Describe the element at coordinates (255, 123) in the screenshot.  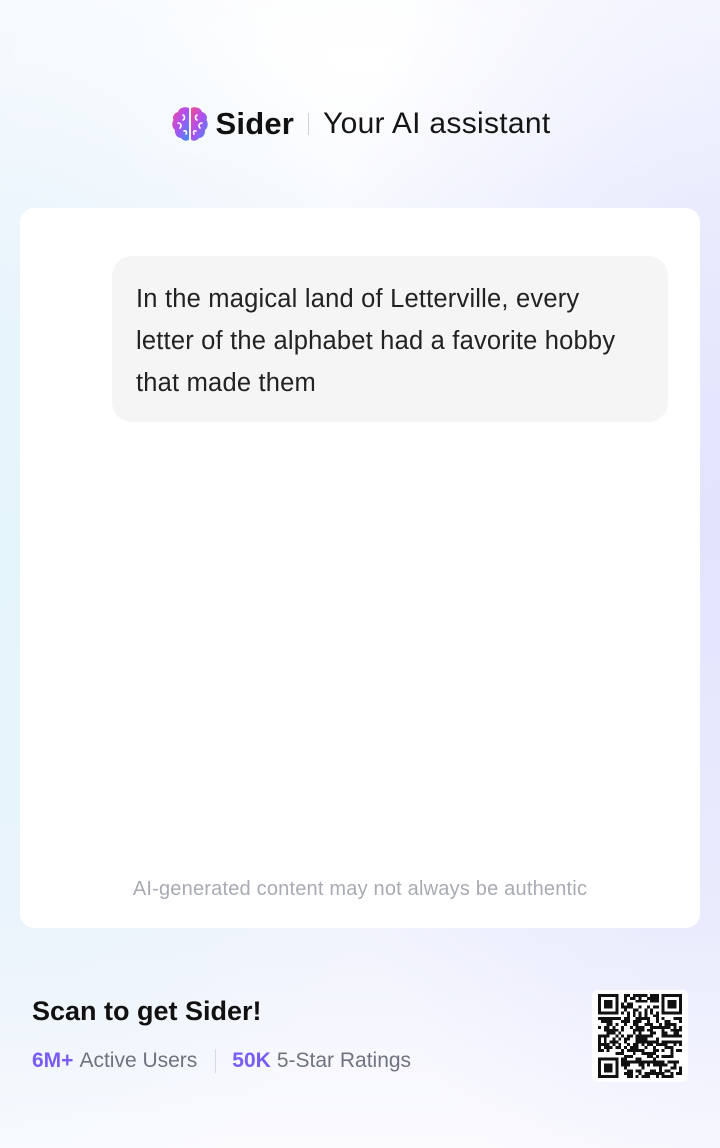
I see `brand-name: Sider` at that location.